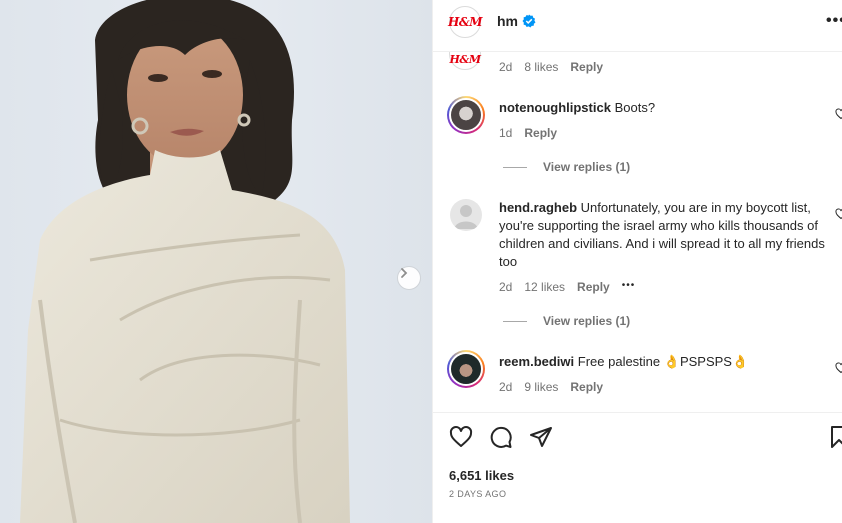 The image size is (842, 523). What do you see at coordinates (501, 437) in the screenshot?
I see `comment-icon` at bounding box center [501, 437].